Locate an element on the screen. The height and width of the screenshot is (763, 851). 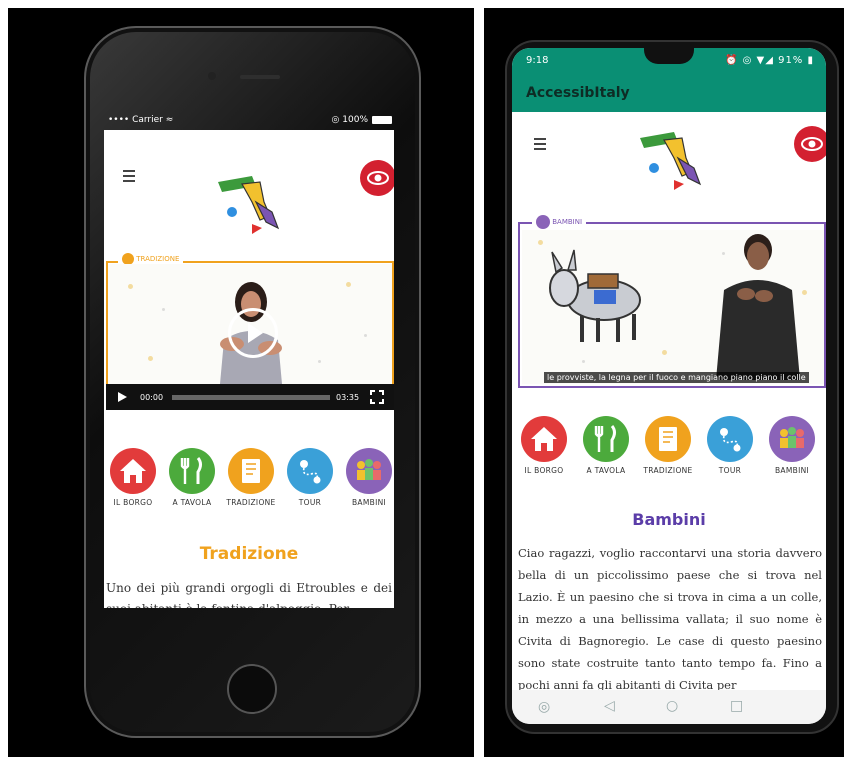
sign-language-video is located at coordinates (250, 324).